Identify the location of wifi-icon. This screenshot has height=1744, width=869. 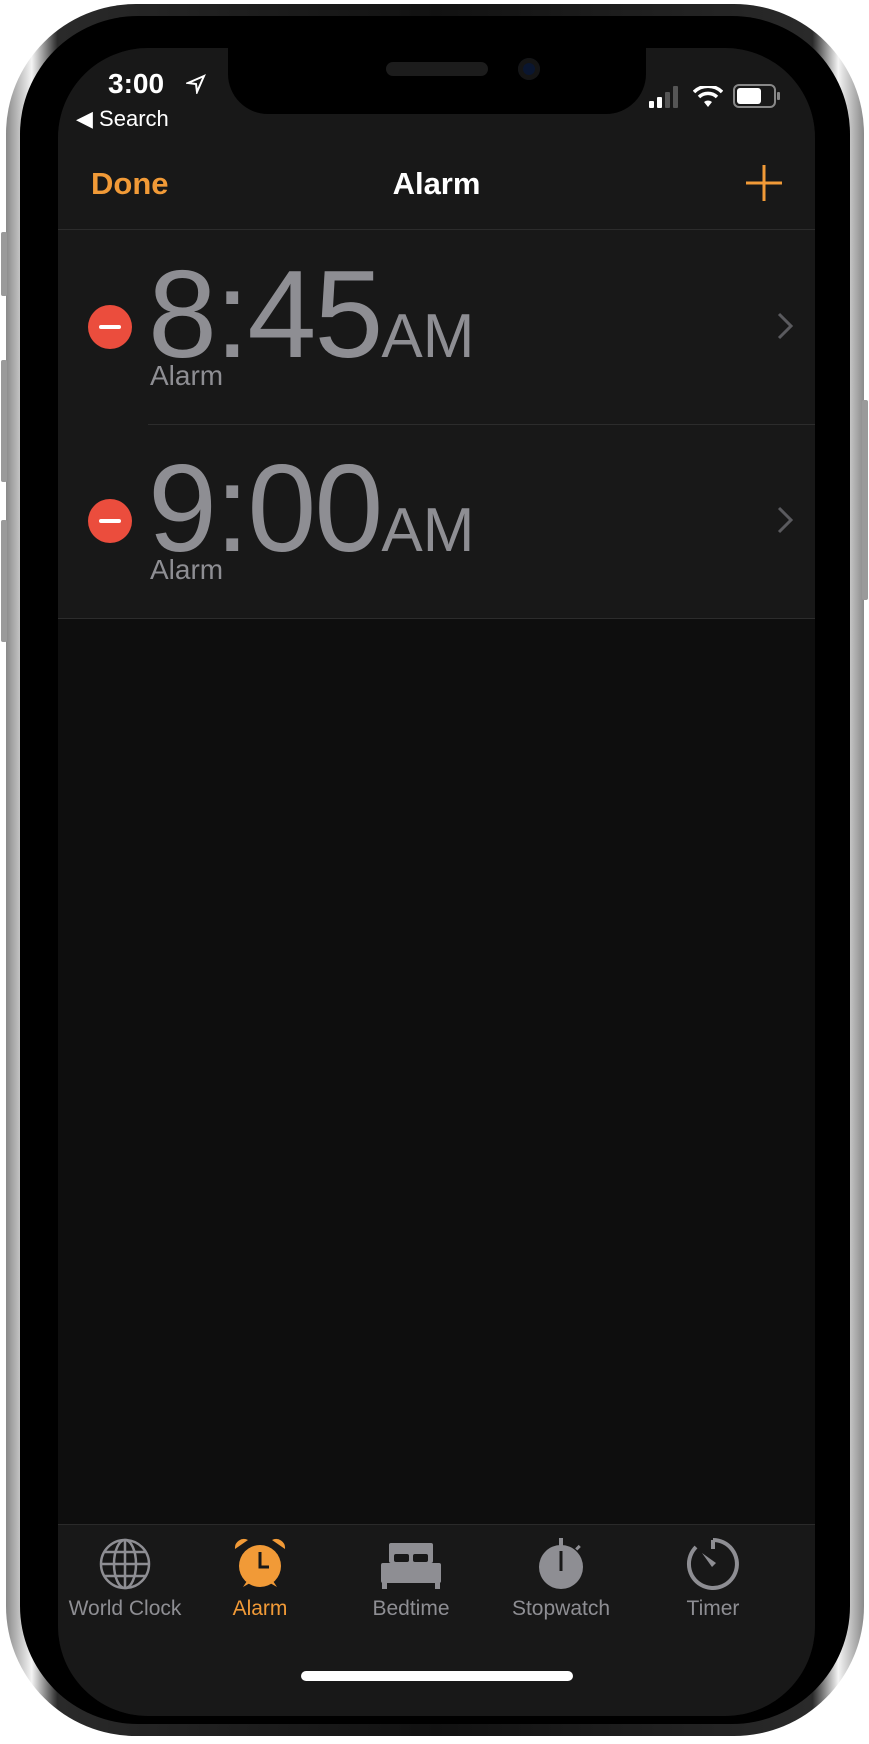
(708, 96).